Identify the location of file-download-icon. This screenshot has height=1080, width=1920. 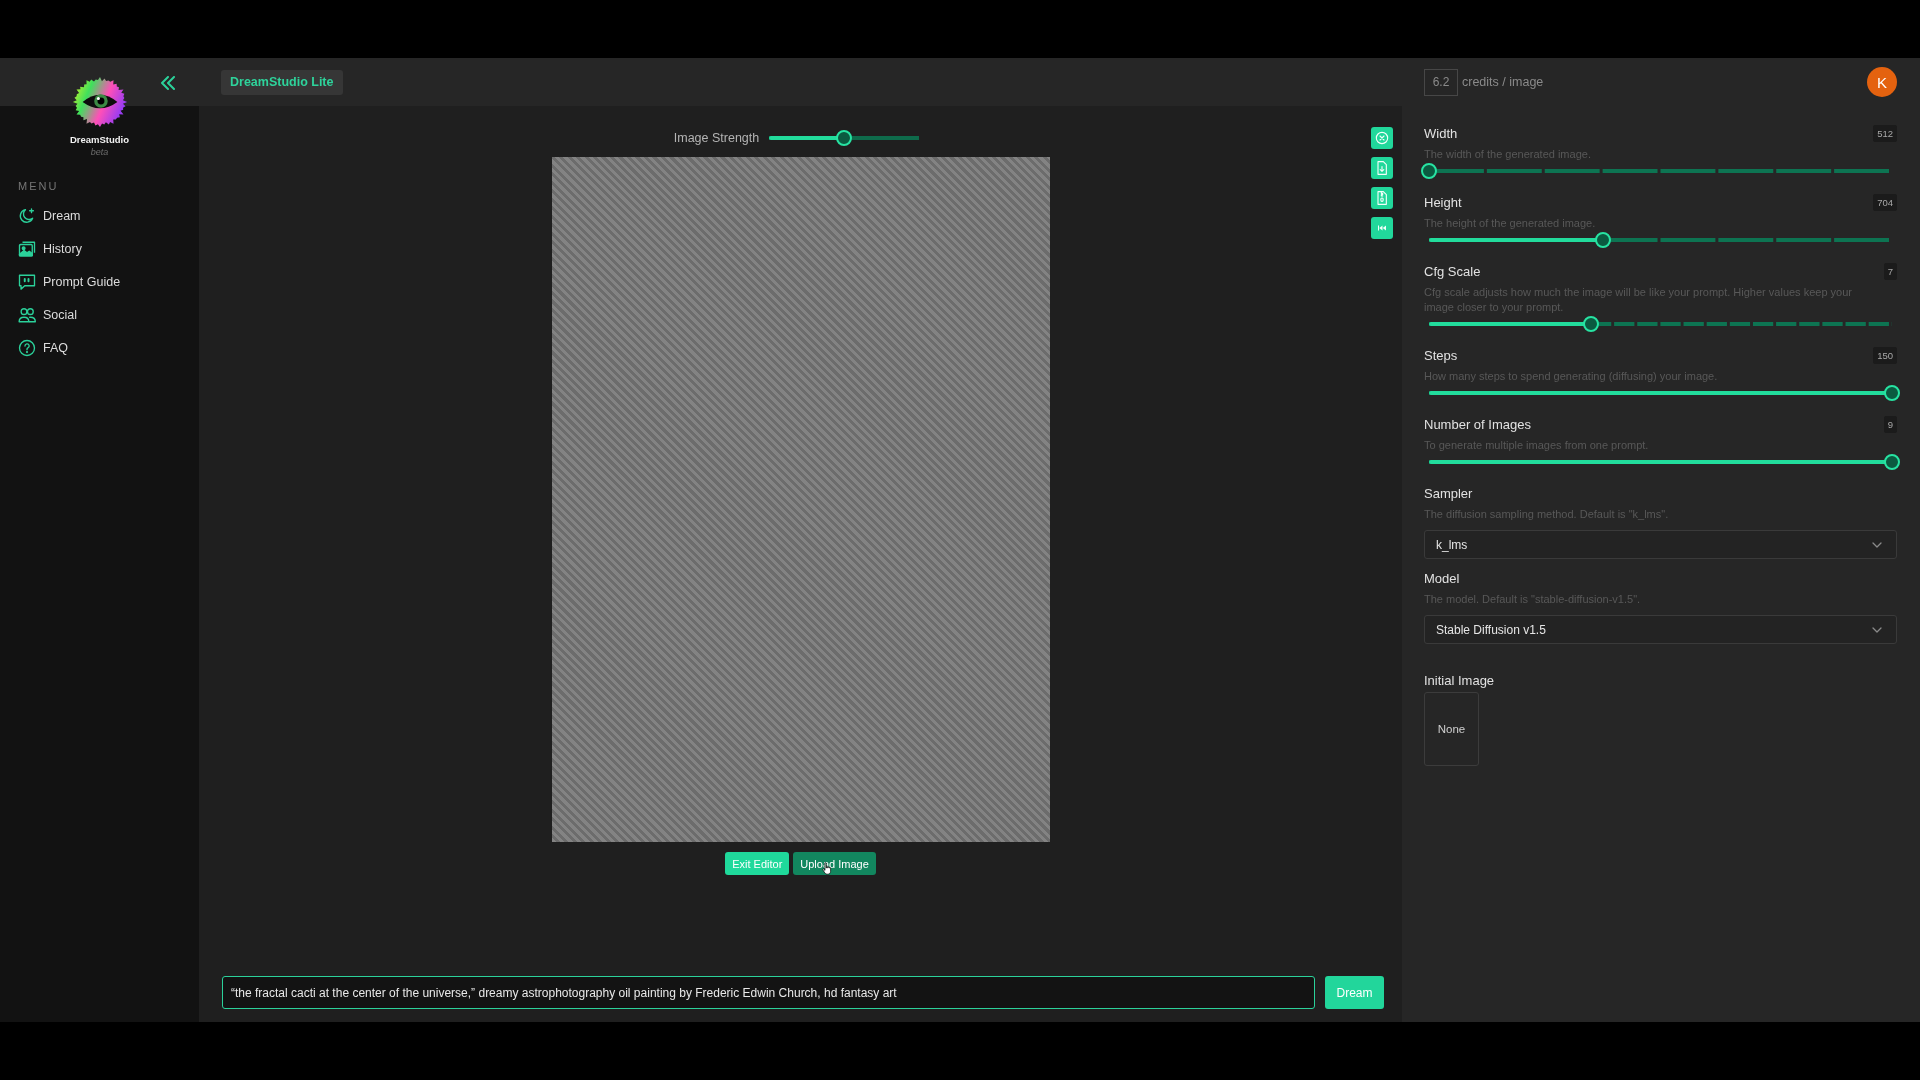
(1382, 168).